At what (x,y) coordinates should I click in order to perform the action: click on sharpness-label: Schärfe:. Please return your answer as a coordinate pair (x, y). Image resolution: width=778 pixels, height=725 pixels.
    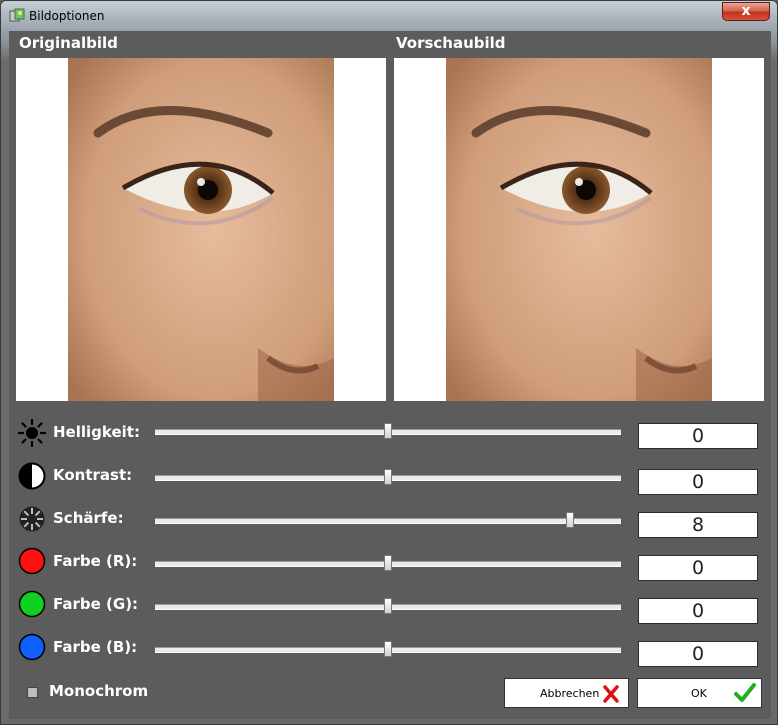
    Looking at the image, I should click on (88, 518).